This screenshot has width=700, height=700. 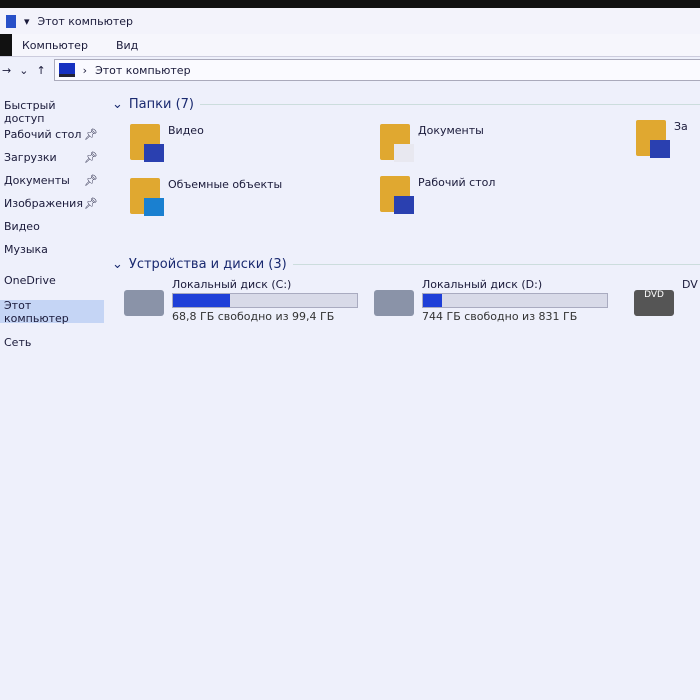 What do you see at coordinates (397, 143) in the screenshot?
I see `documents-folder-icon` at bounding box center [397, 143].